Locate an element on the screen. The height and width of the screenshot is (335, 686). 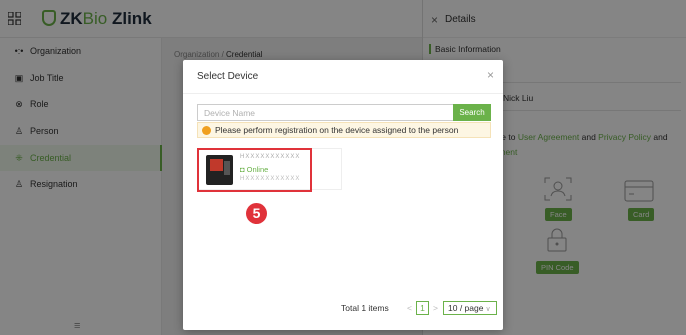
close-icon: × is located at coordinates (490, 75).